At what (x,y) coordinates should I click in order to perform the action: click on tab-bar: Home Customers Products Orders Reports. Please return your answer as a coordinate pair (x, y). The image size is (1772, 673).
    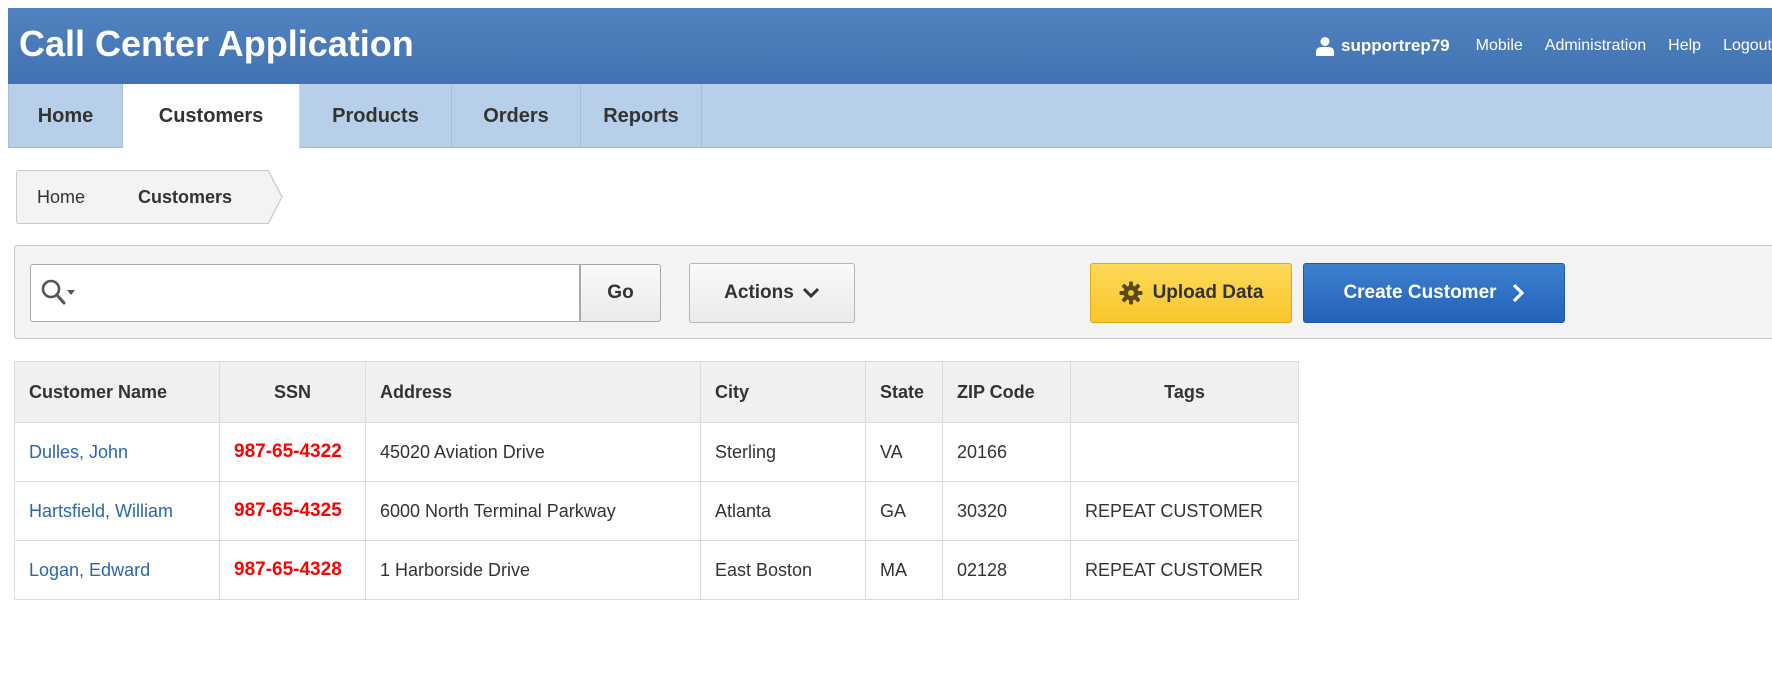
    Looking at the image, I should click on (890, 116).